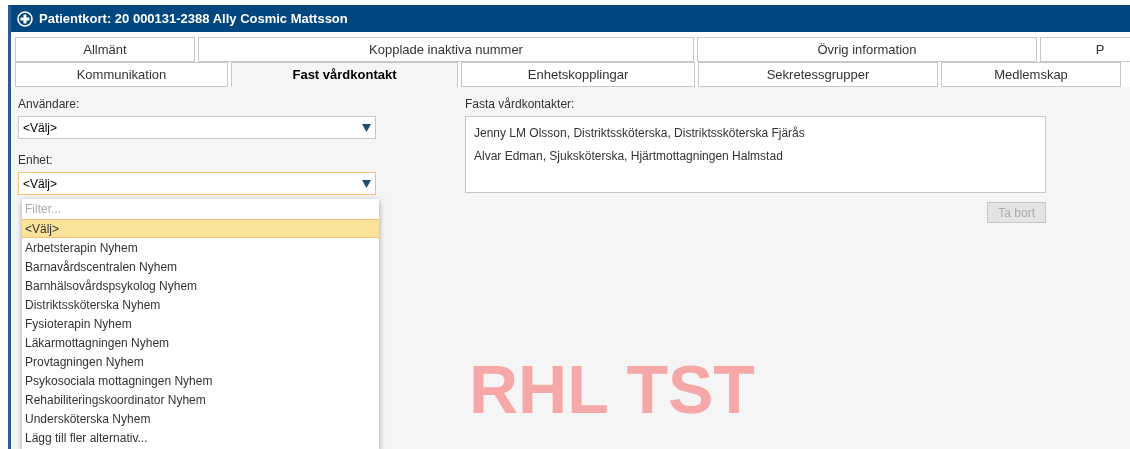 Image resolution: width=1130 pixels, height=449 pixels. I want to click on cross-icon, so click(25, 18).